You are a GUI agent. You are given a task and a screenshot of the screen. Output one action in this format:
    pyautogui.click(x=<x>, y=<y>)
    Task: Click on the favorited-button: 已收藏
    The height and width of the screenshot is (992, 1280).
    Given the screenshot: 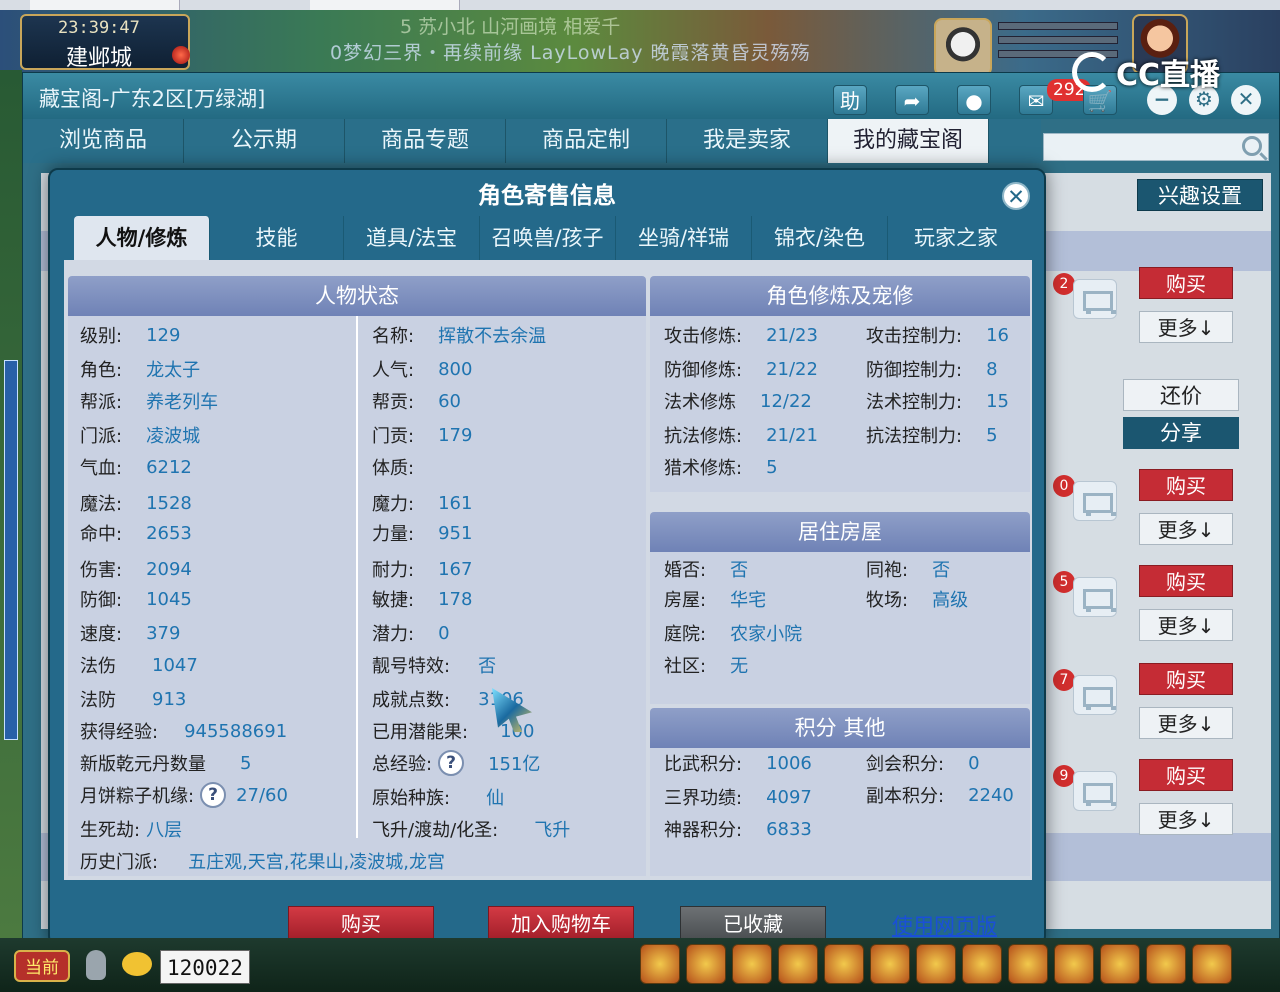 What is the action you would take?
    pyautogui.click(x=753, y=923)
    